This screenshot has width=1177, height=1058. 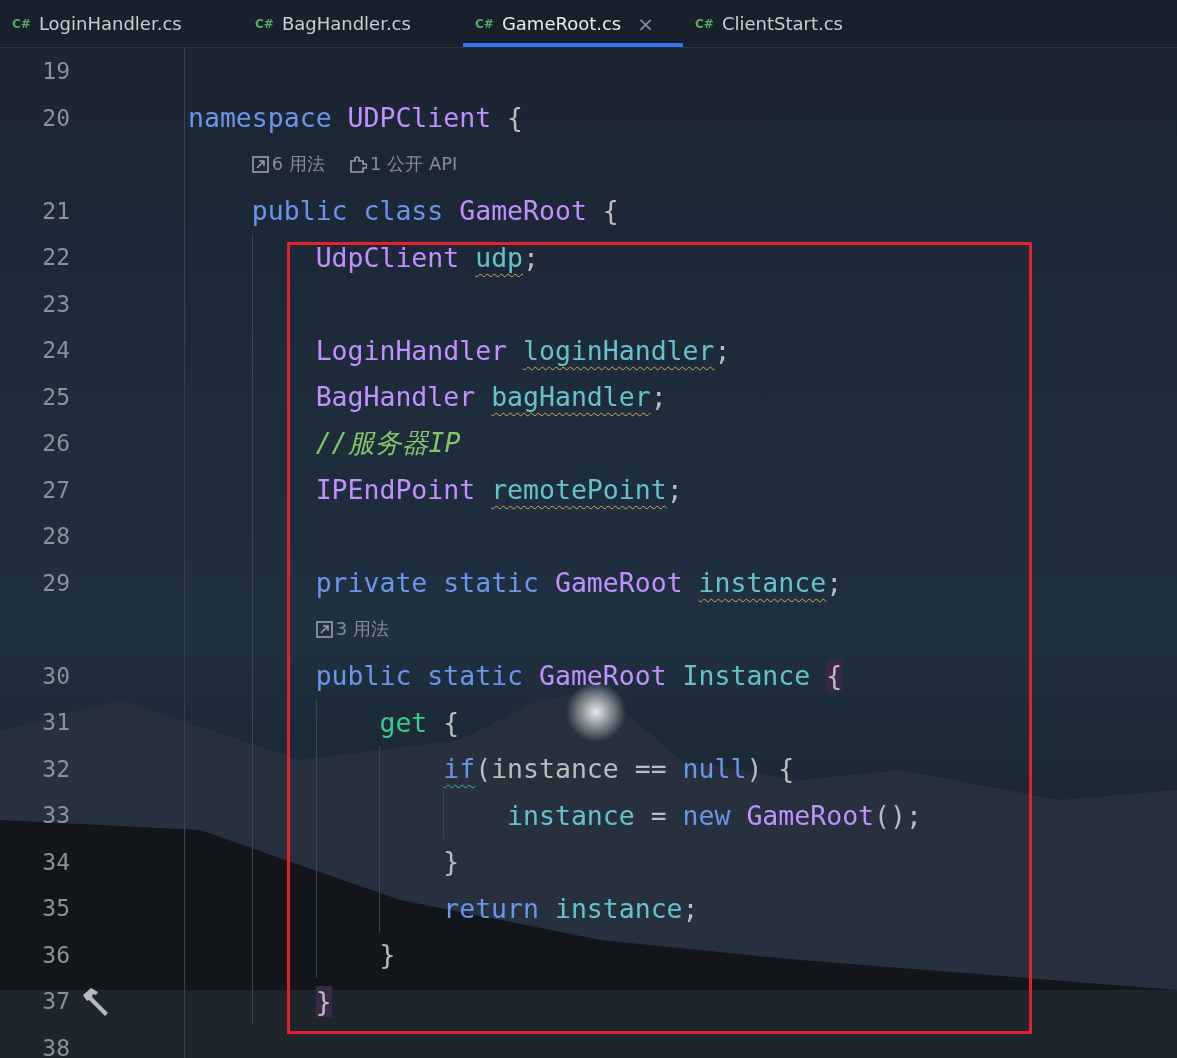 What do you see at coordinates (55, 210) in the screenshot?
I see `line-number: 21` at bounding box center [55, 210].